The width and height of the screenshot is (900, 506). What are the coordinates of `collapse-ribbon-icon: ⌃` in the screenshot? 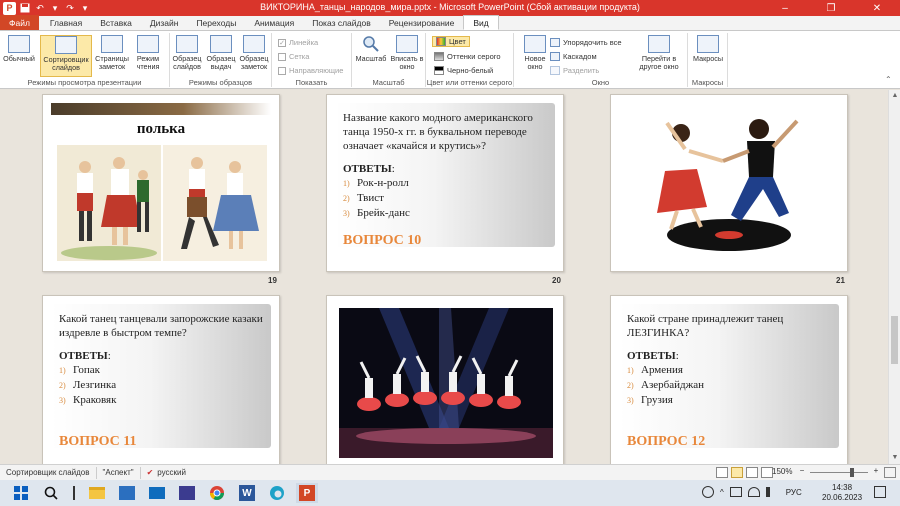 It's located at (889, 79).